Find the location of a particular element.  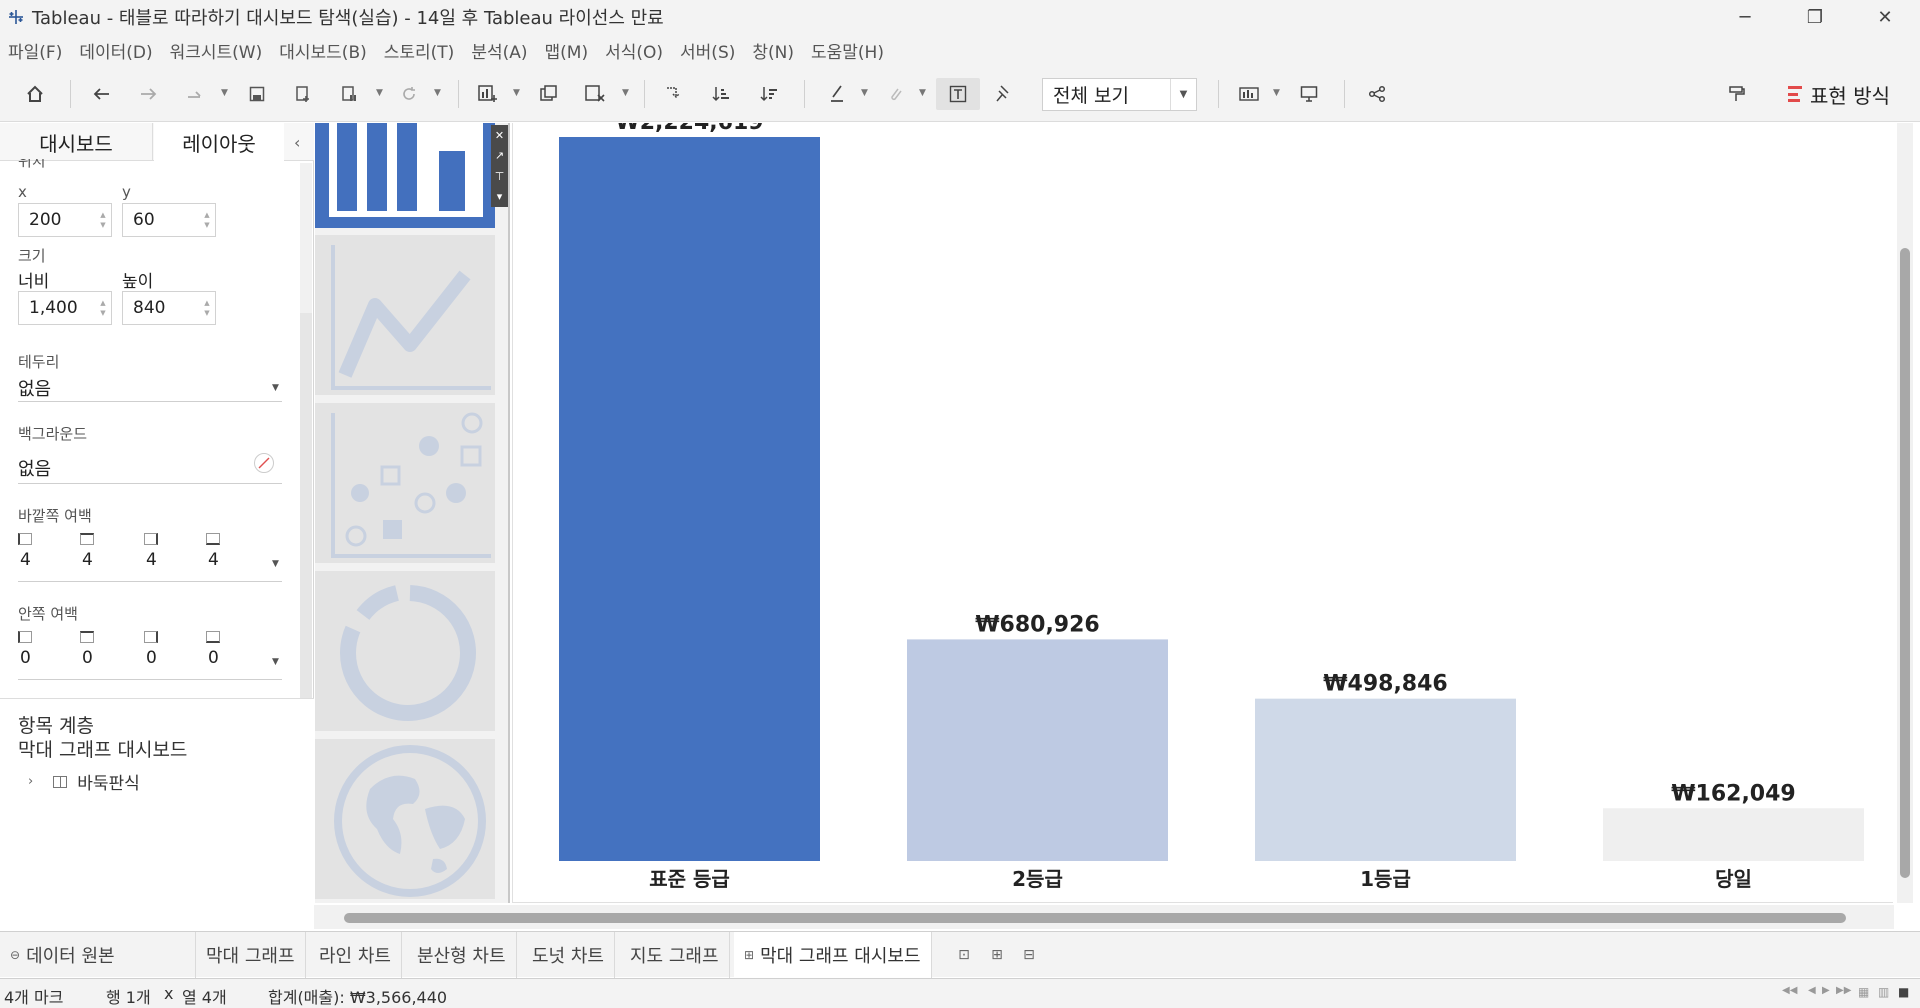

pin-icon: ⊤ is located at coordinates (500, 176).